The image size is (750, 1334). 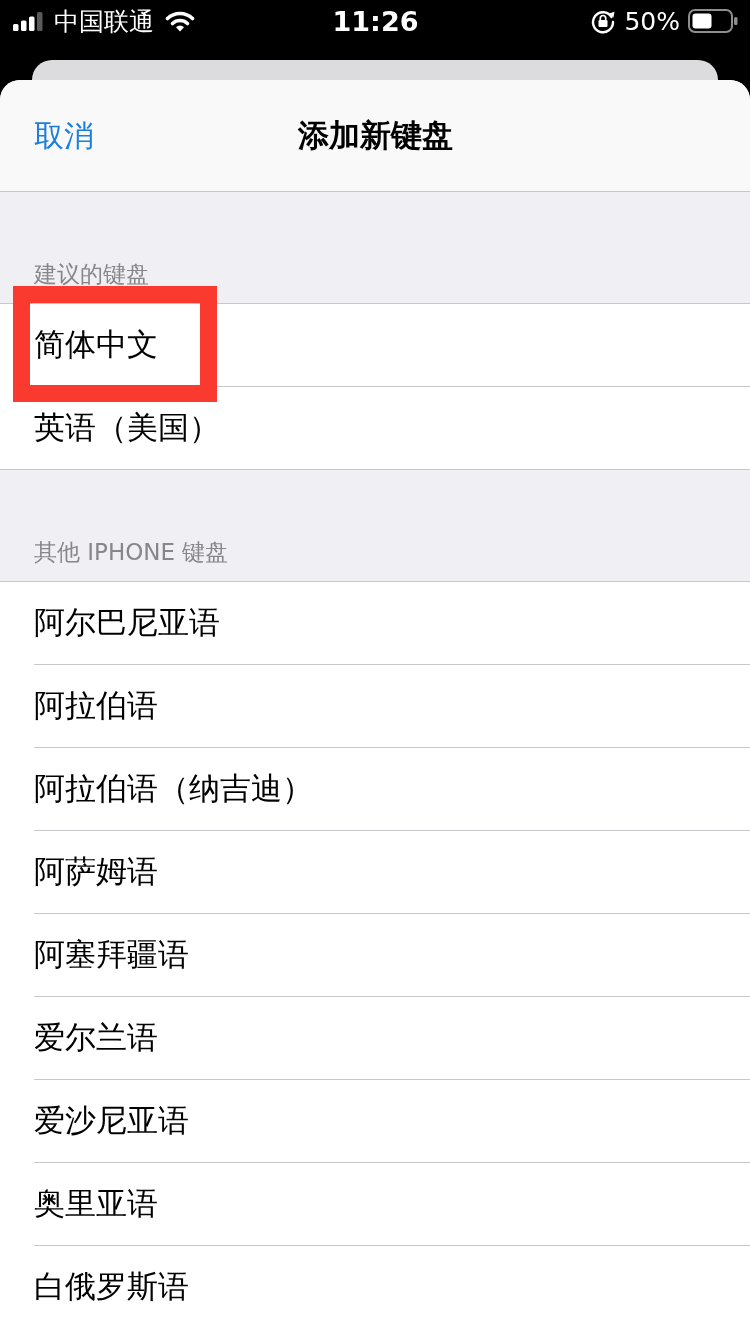 What do you see at coordinates (375, 135) in the screenshot?
I see `nav-title: 添加新键盘` at bounding box center [375, 135].